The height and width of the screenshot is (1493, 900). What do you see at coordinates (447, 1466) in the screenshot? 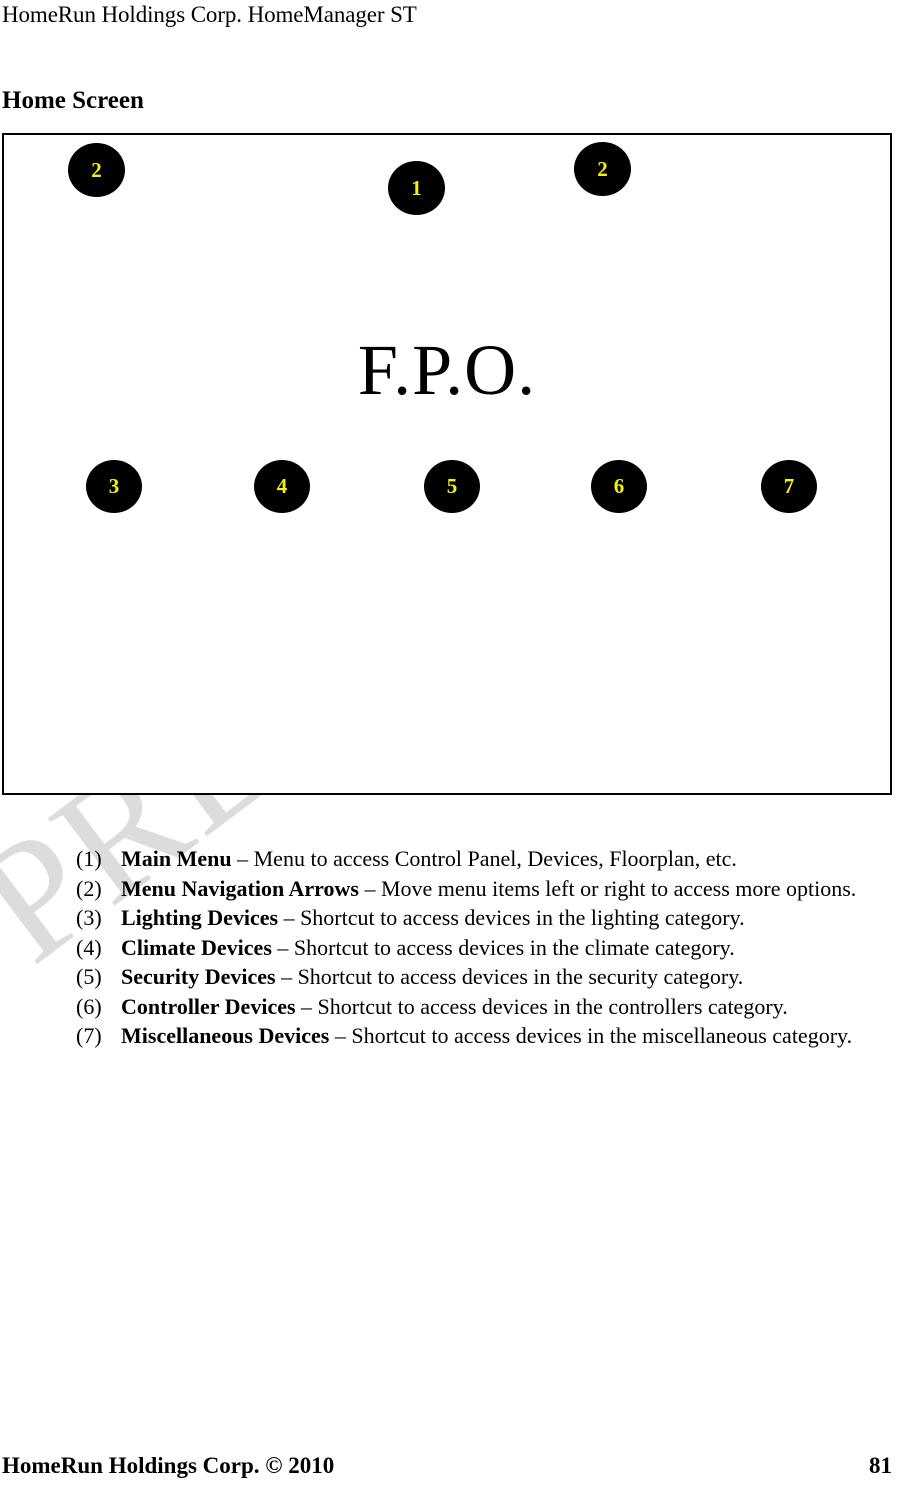
I see `document-footer: HomeRun Holdings Corp. © 2010 81` at bounding box center [447, 1466].